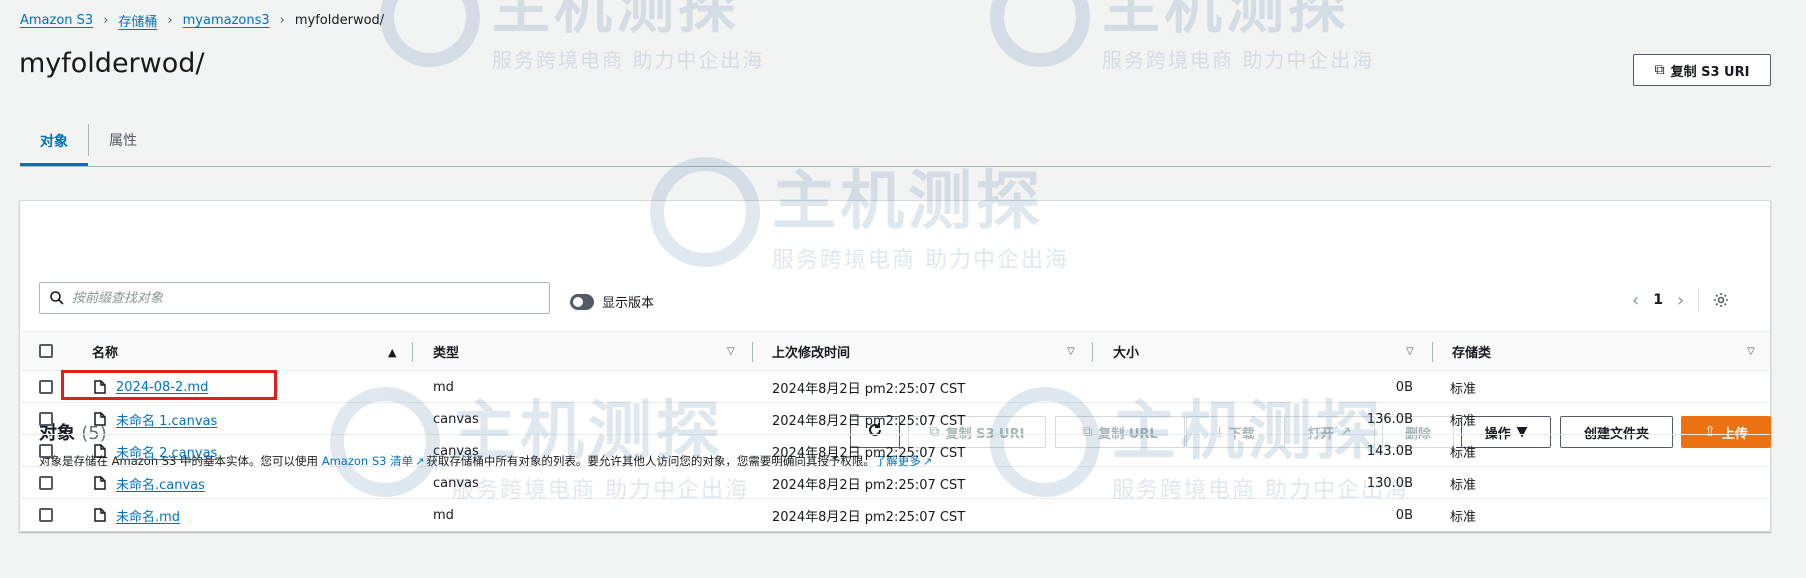 This screenshot has height=578, width=1806. What do you see at coordinates (166, 419) in the screenshot?
I see `object-name-link: 未命名 1.canvas` at bounding box center [166, 419].